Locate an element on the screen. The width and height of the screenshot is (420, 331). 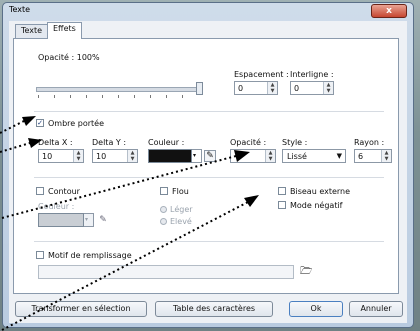
bevel-checkbox is located at coordinates (282, 191).